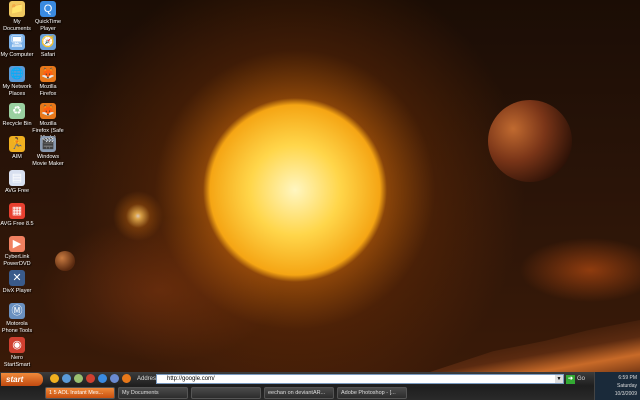 This screenshot has width=640, height=400. What do you see at coordinates (570, 379) in the screenshot?
I see `go-arrow-icon: ➜` at bounding box center [570, 379].